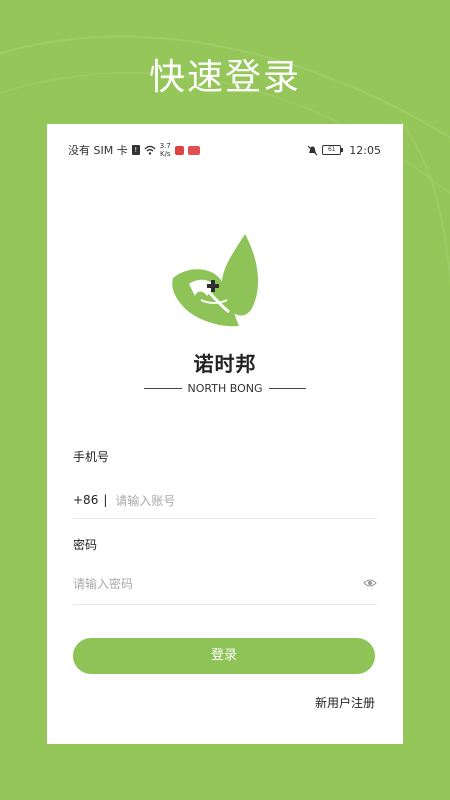 This screenshot has width=450, height=800. I want to click on leaf-logo-icon, so click(215, 280).